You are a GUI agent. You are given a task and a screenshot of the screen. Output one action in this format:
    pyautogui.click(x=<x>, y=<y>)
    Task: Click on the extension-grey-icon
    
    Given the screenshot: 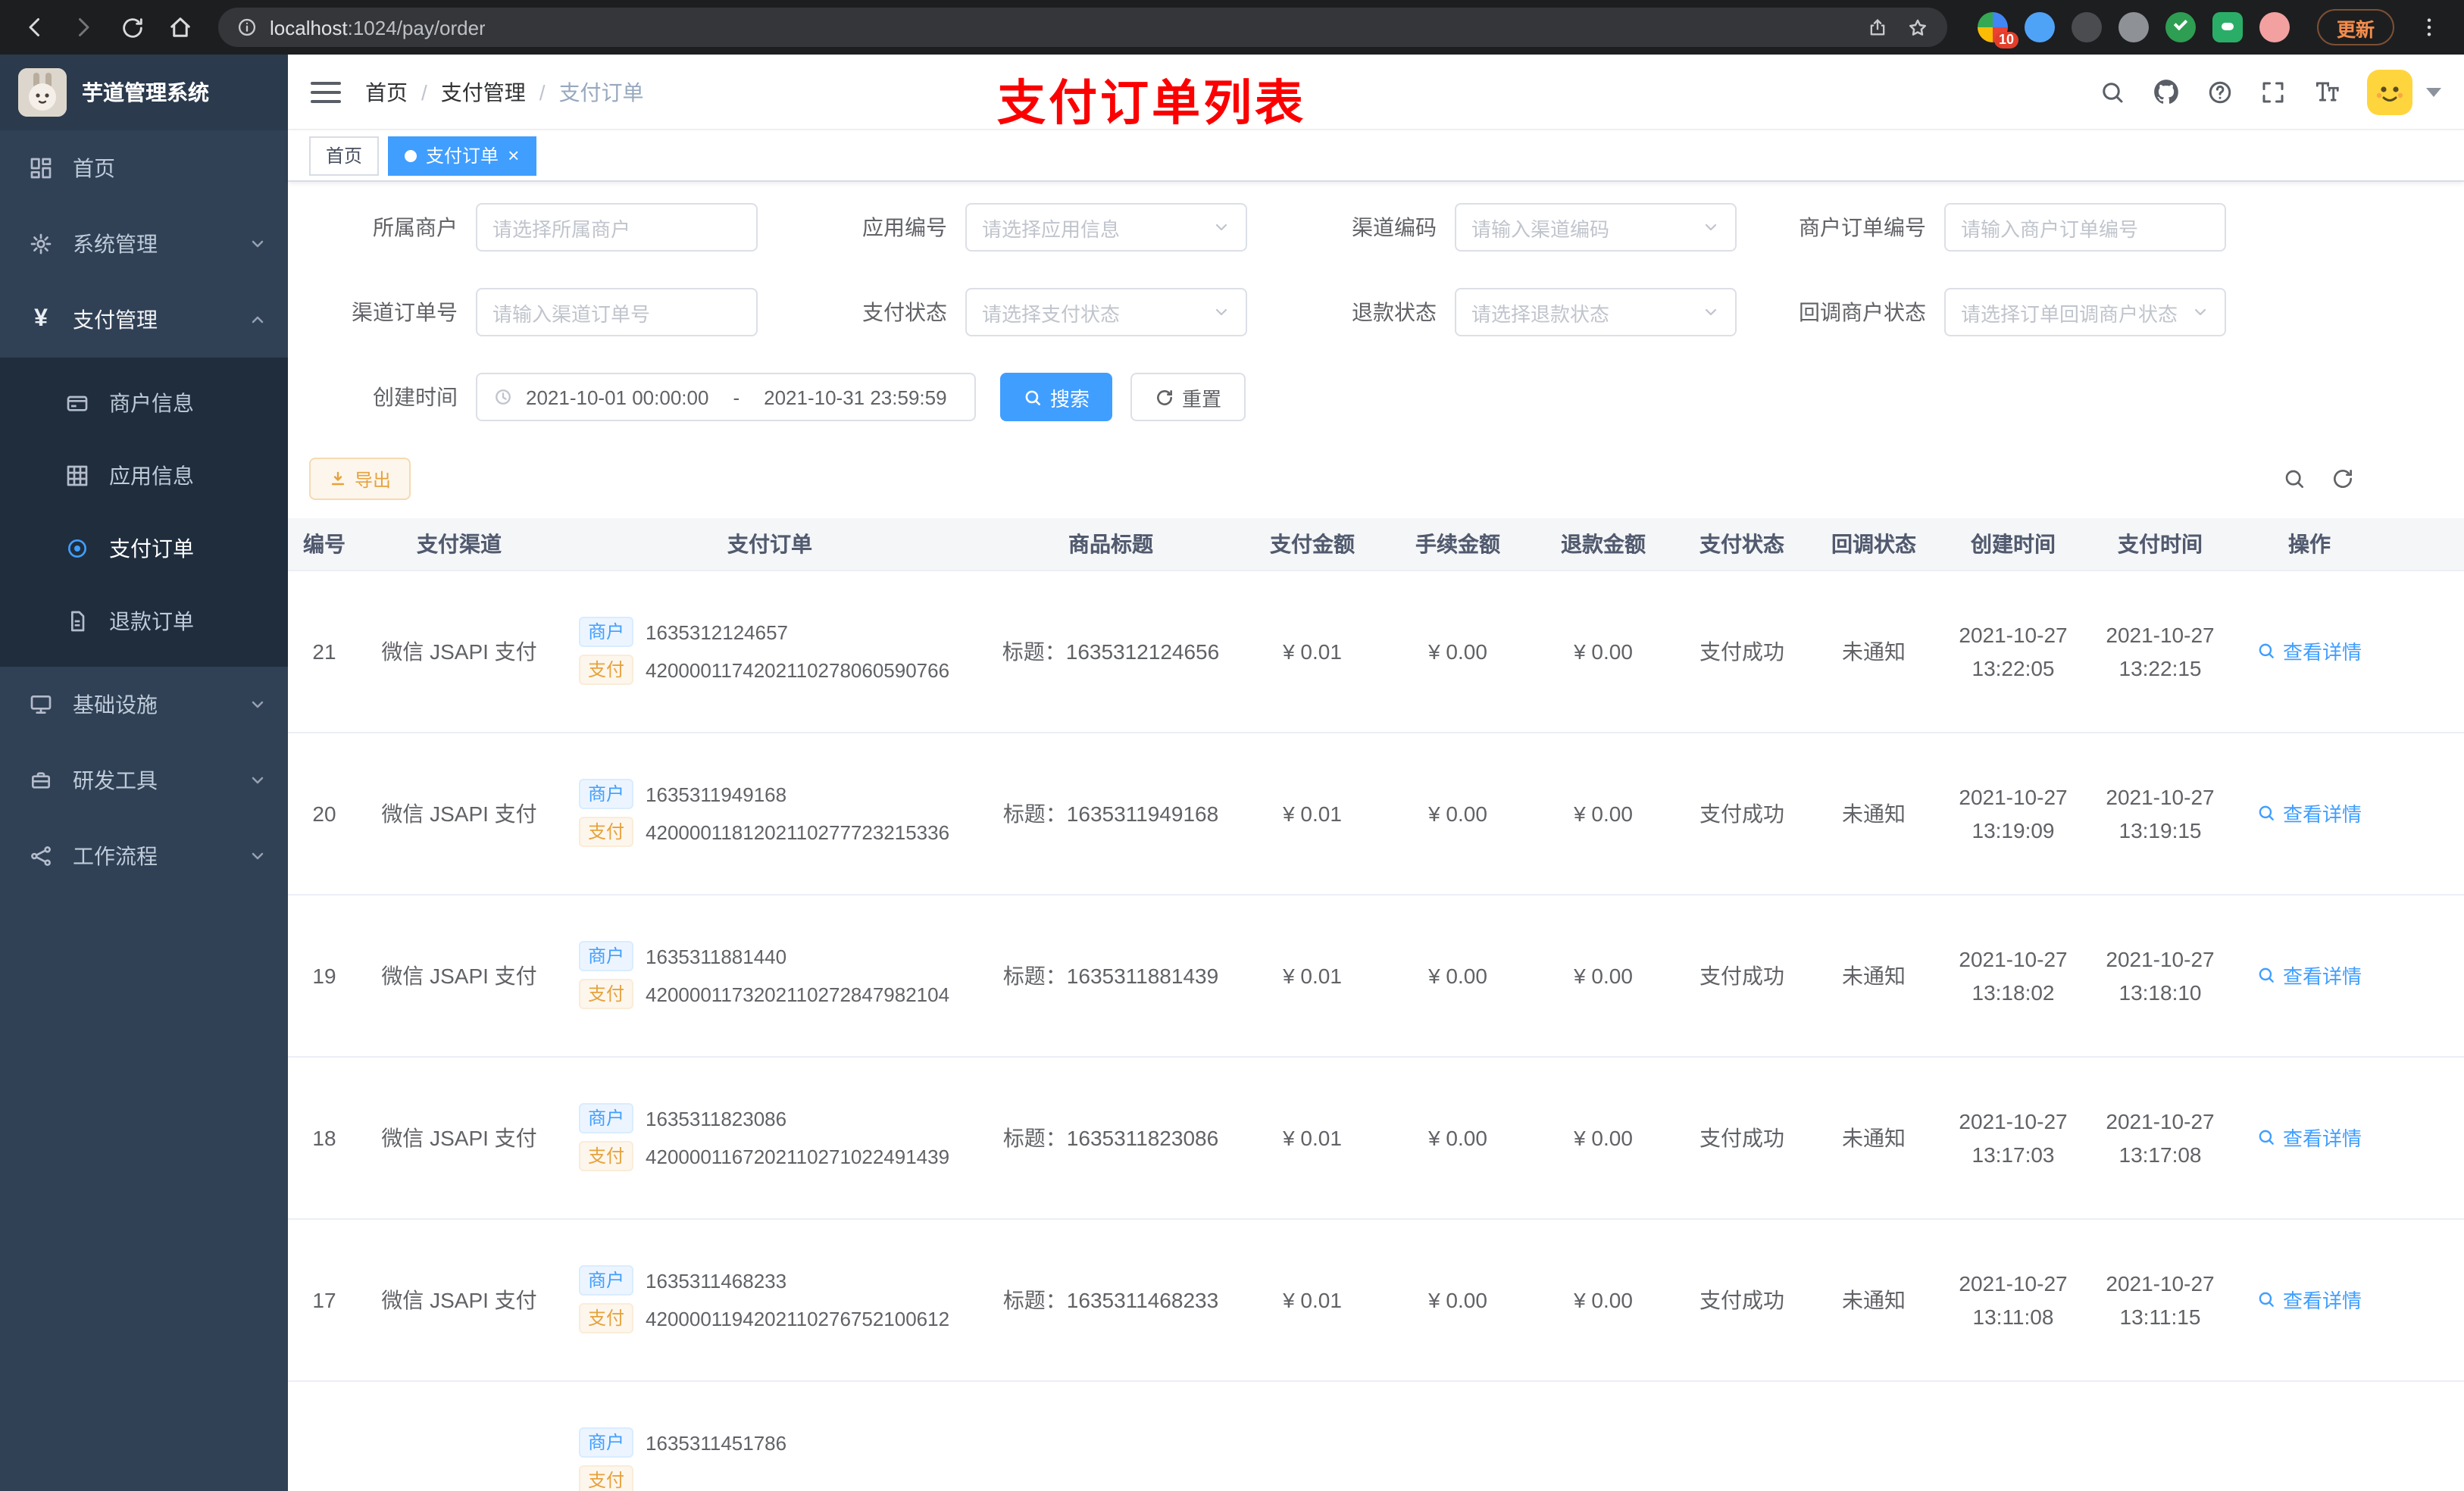 What is the action you would take?
    pyautogui.click(x=2133, y=27)
    